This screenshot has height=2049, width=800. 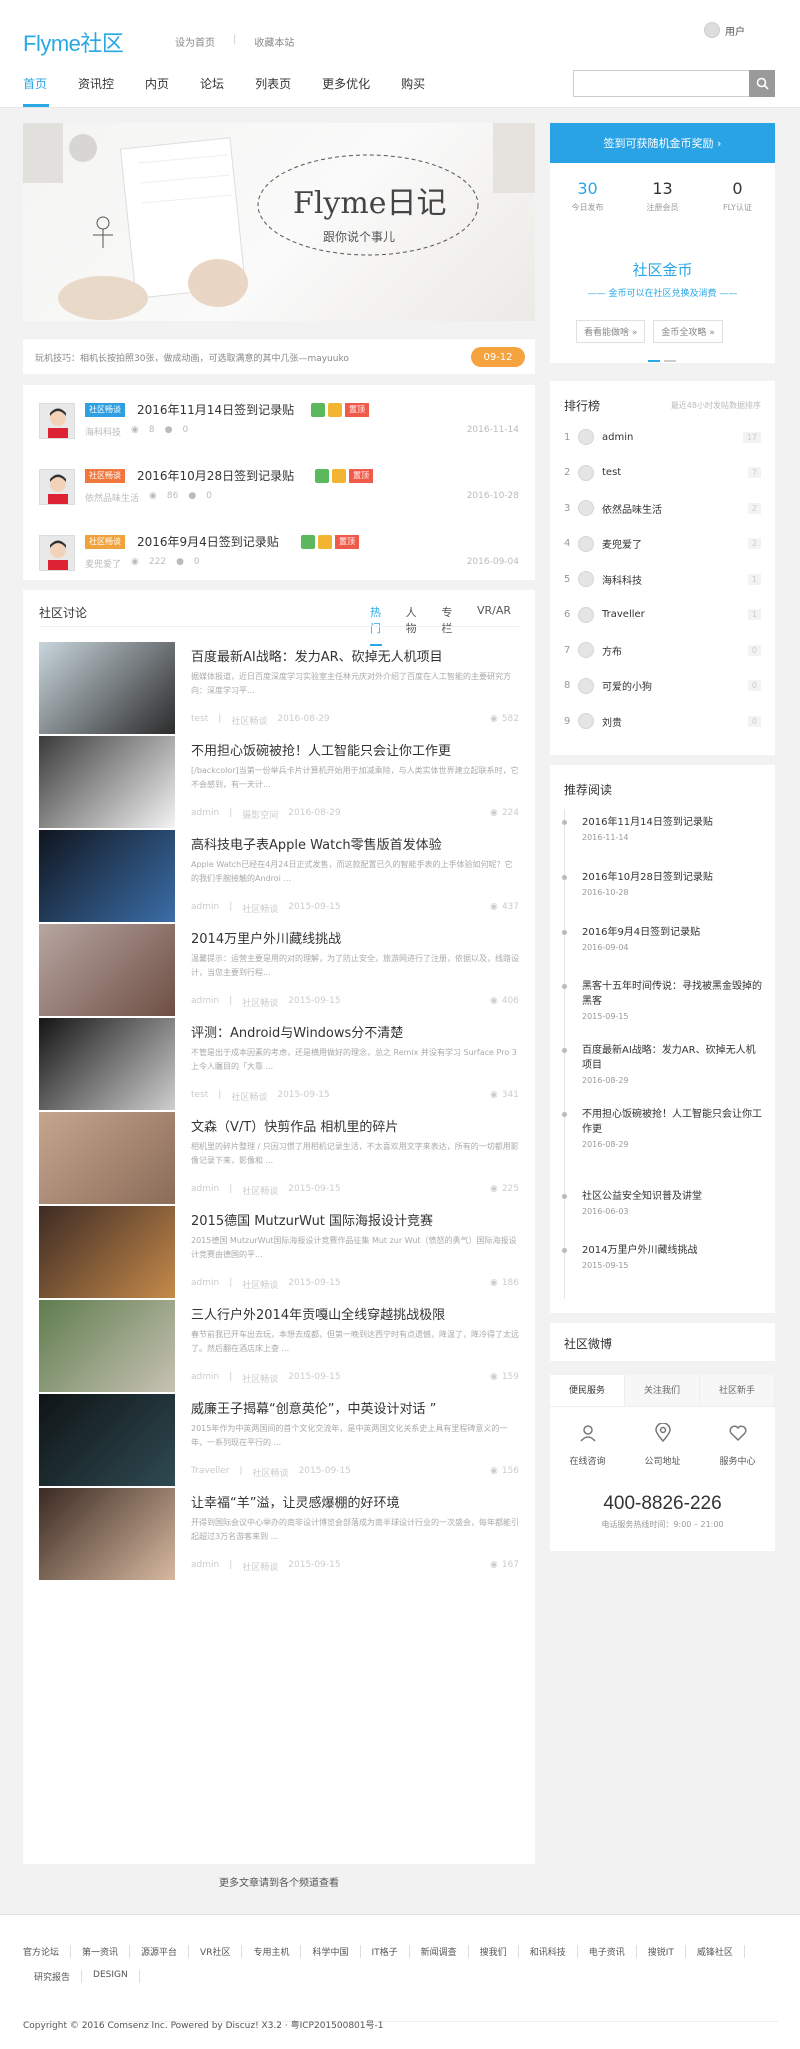 I want to click on nav-buy: 购买, so click(x=413, y=83).